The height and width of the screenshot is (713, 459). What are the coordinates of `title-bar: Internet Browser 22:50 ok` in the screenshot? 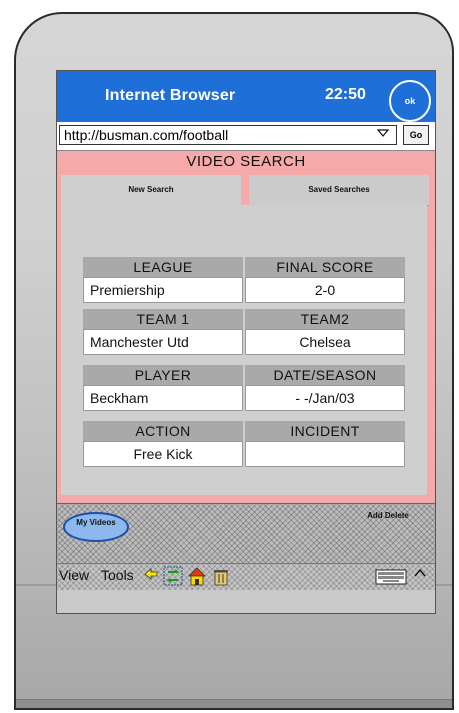 It's located at (246, 96).